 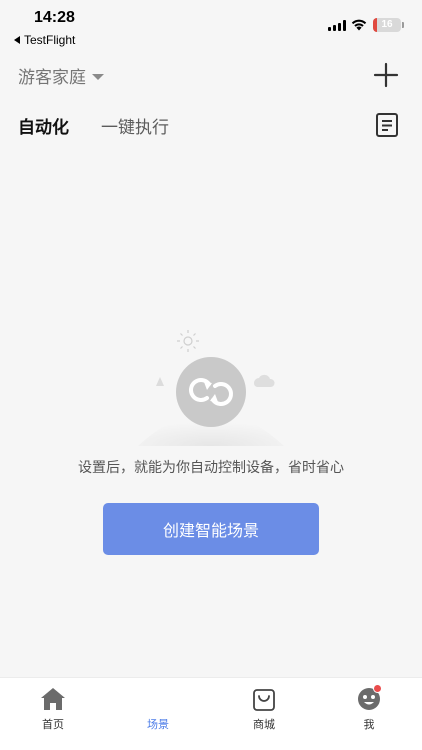 What do you see at coordinates (50, 40) in the screenshot?
I see `back-app-label: TestFlight` at bounding box center [50, 40].